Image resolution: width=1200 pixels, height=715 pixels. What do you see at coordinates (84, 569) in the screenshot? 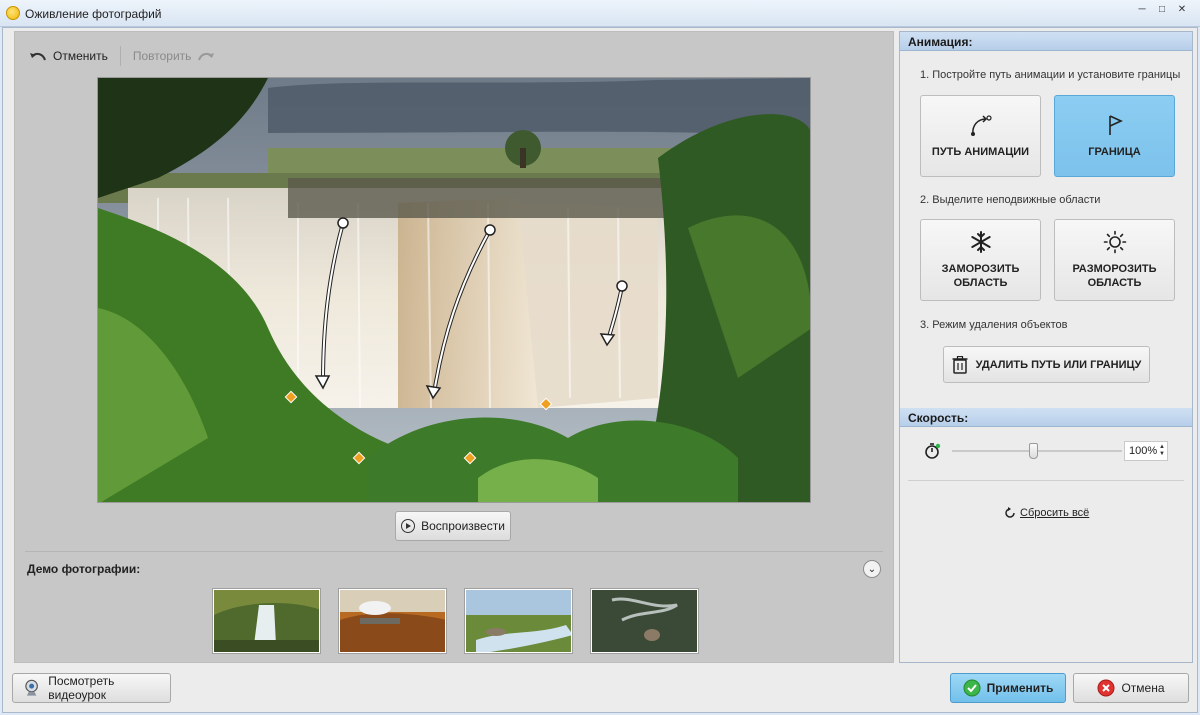
I see `demo-photos-label: Демо фотографии:` at bounding box center [84, 569].